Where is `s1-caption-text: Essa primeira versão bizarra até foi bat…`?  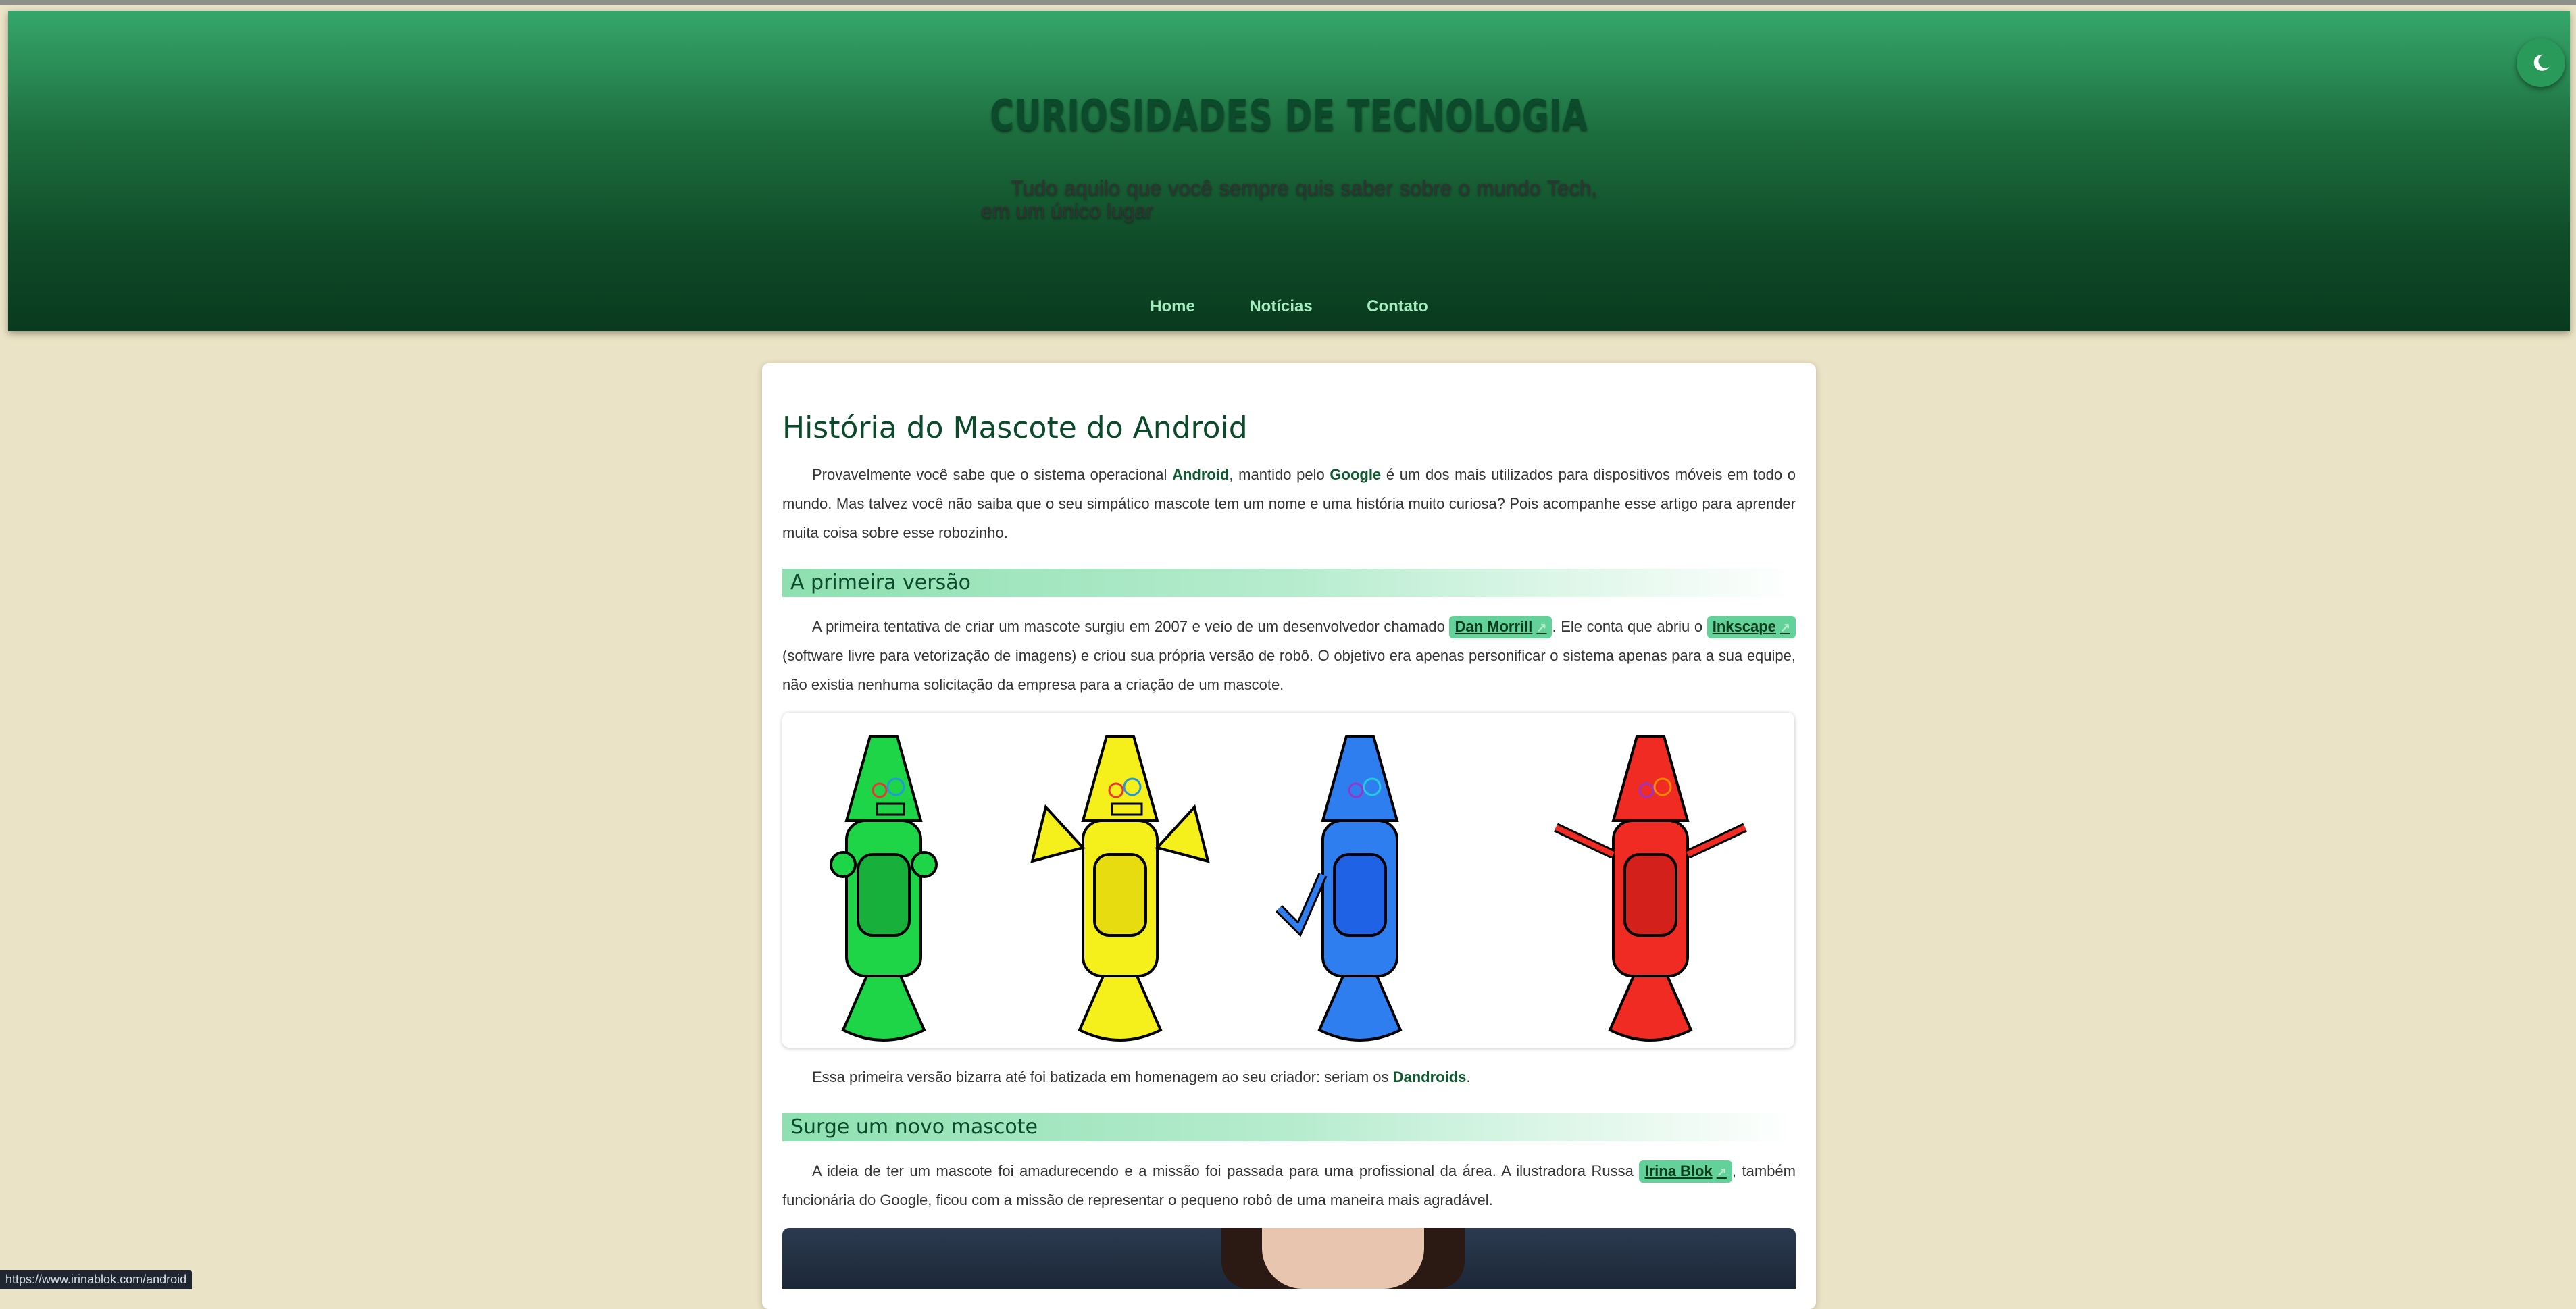
s1-caption-text: Essa primeira versão bizarra até foi bat… is located at coordinates (1102, 1077).